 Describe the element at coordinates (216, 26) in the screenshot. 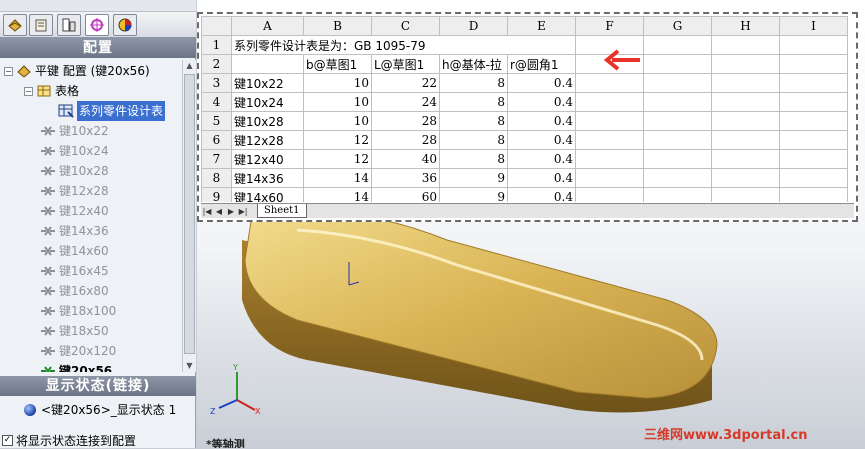

I see `corner-cell` at that location.